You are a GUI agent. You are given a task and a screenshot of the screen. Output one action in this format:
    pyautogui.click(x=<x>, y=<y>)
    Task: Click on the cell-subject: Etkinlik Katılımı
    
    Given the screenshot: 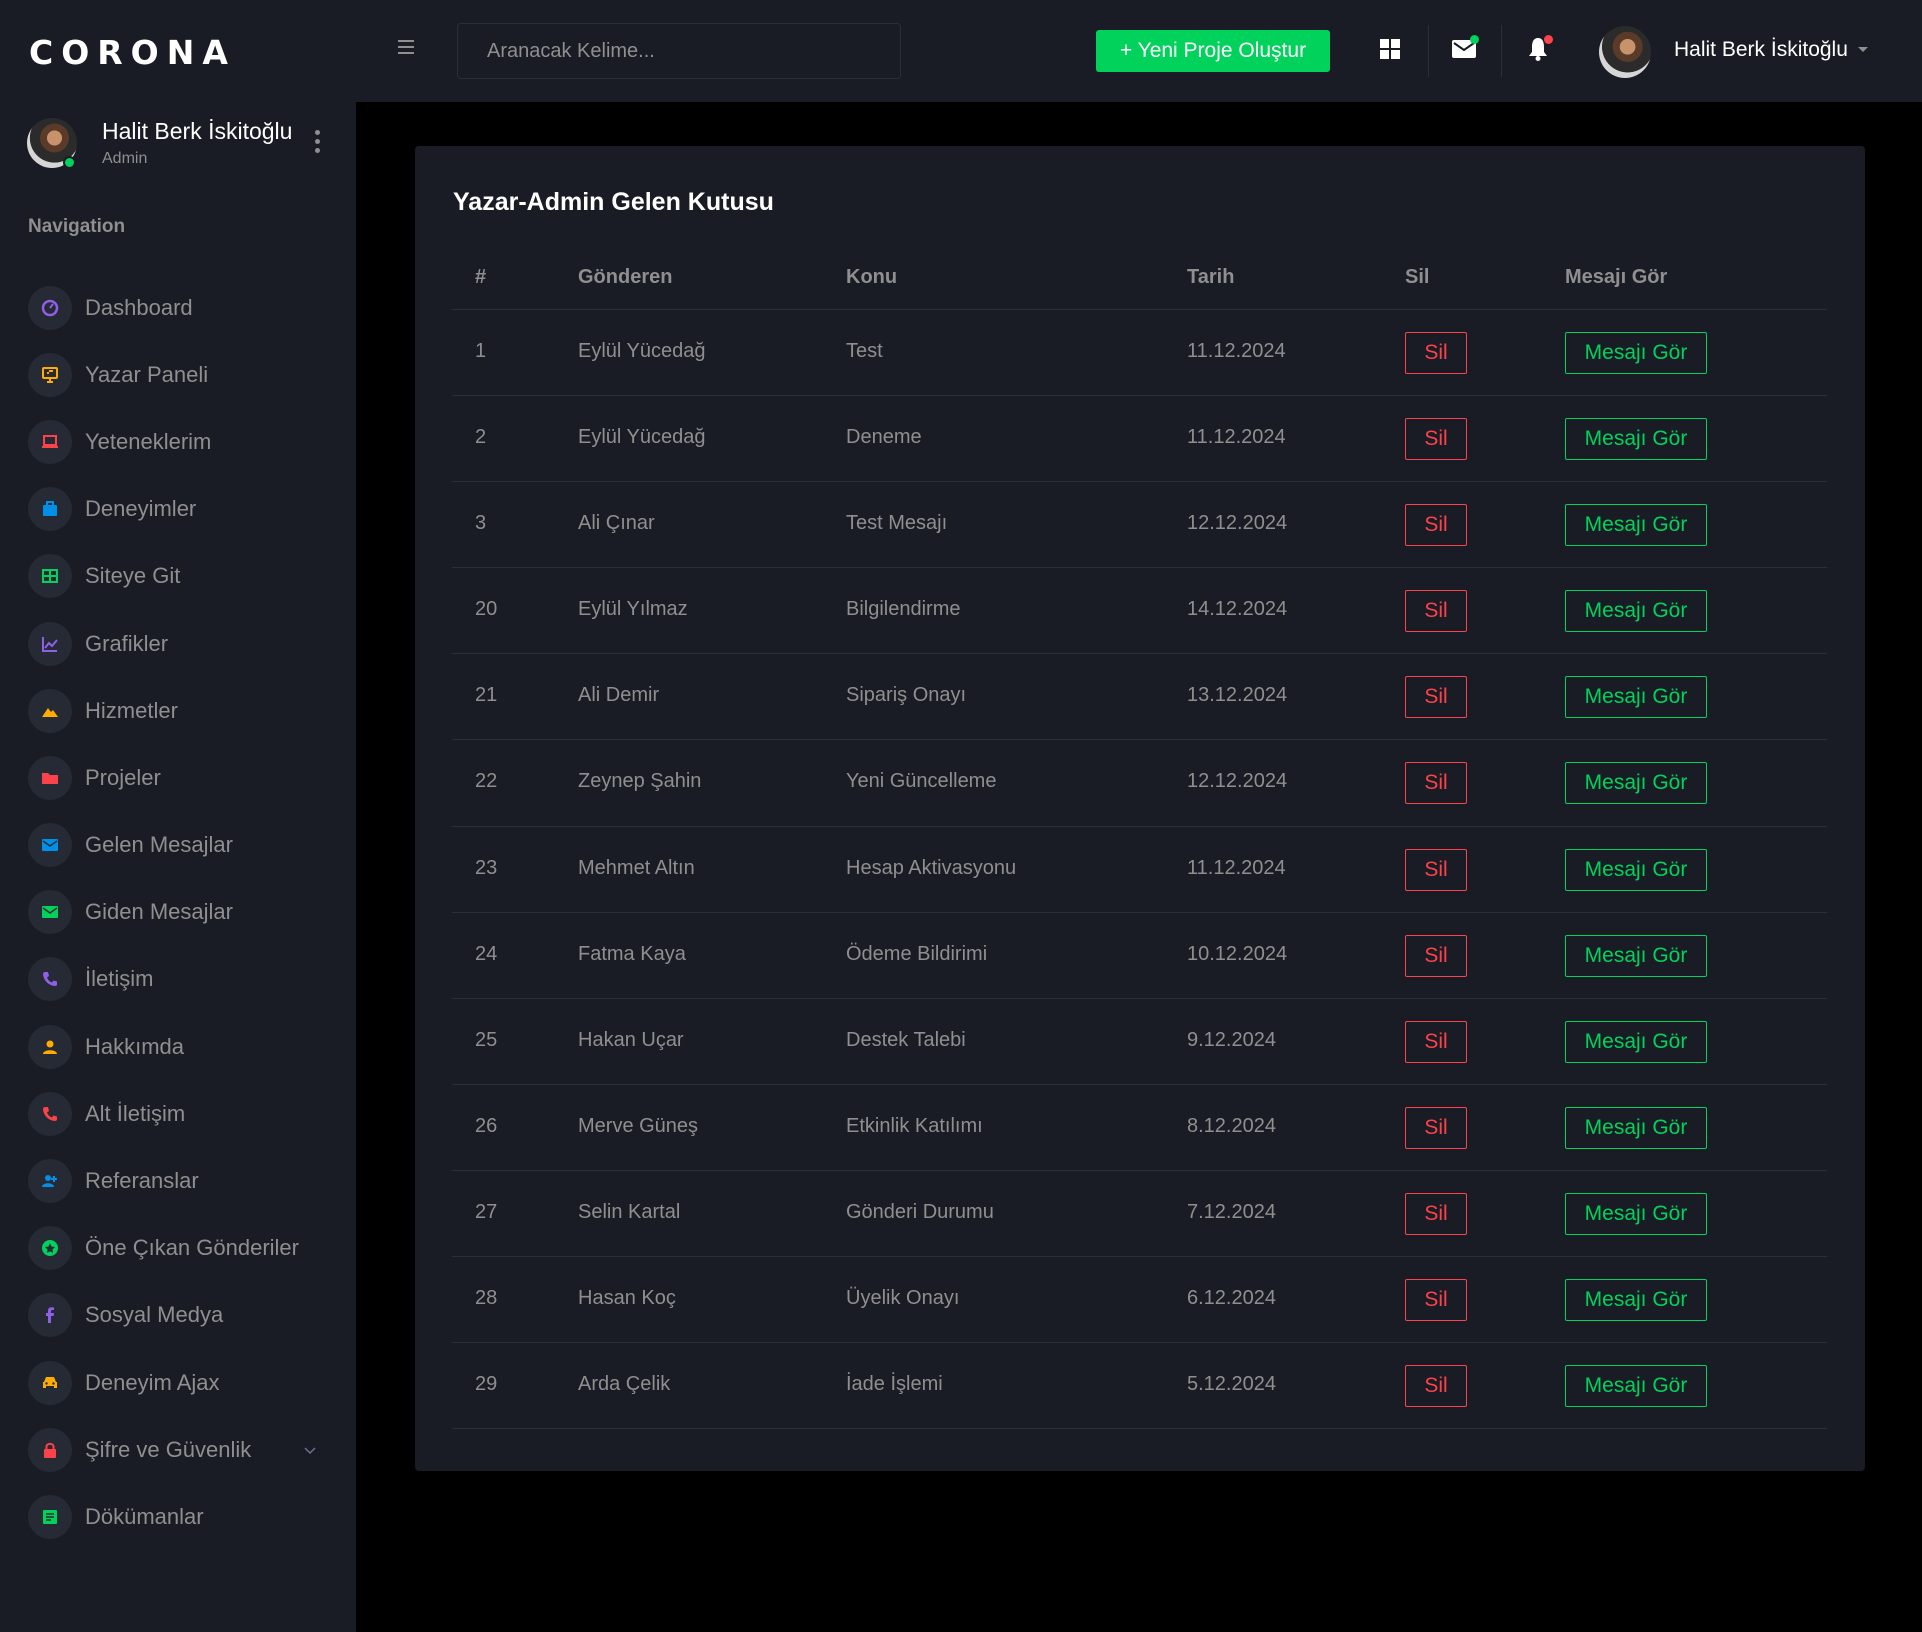 What is the action you would take?
    pyautogui.click(x=914, y=1125)
    